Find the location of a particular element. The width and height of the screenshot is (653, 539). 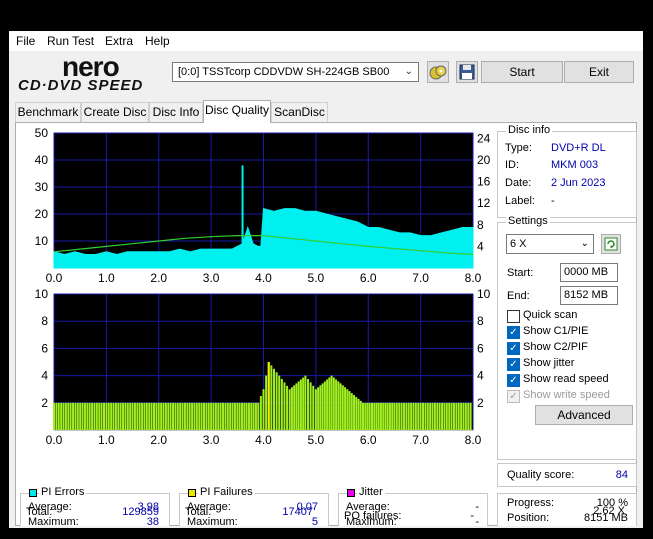

po-failures-label: PO failures: is located at coordinates (373, 516).